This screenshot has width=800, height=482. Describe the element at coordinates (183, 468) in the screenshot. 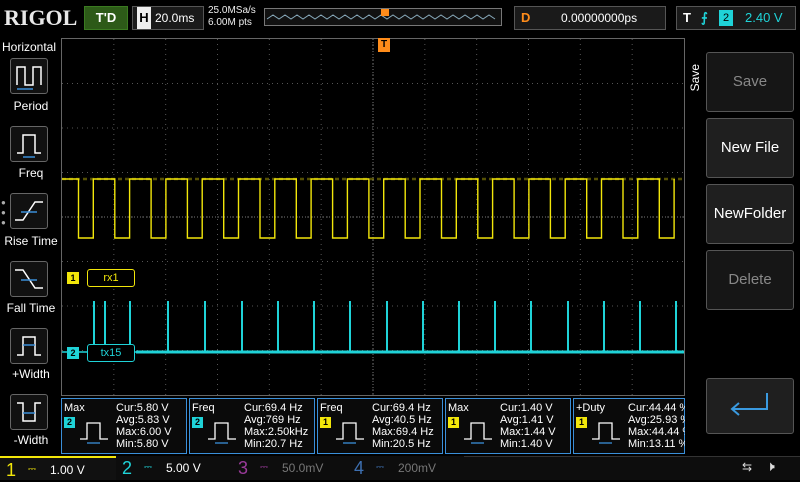

I see `channel-scale: 5.00 V` at that location.